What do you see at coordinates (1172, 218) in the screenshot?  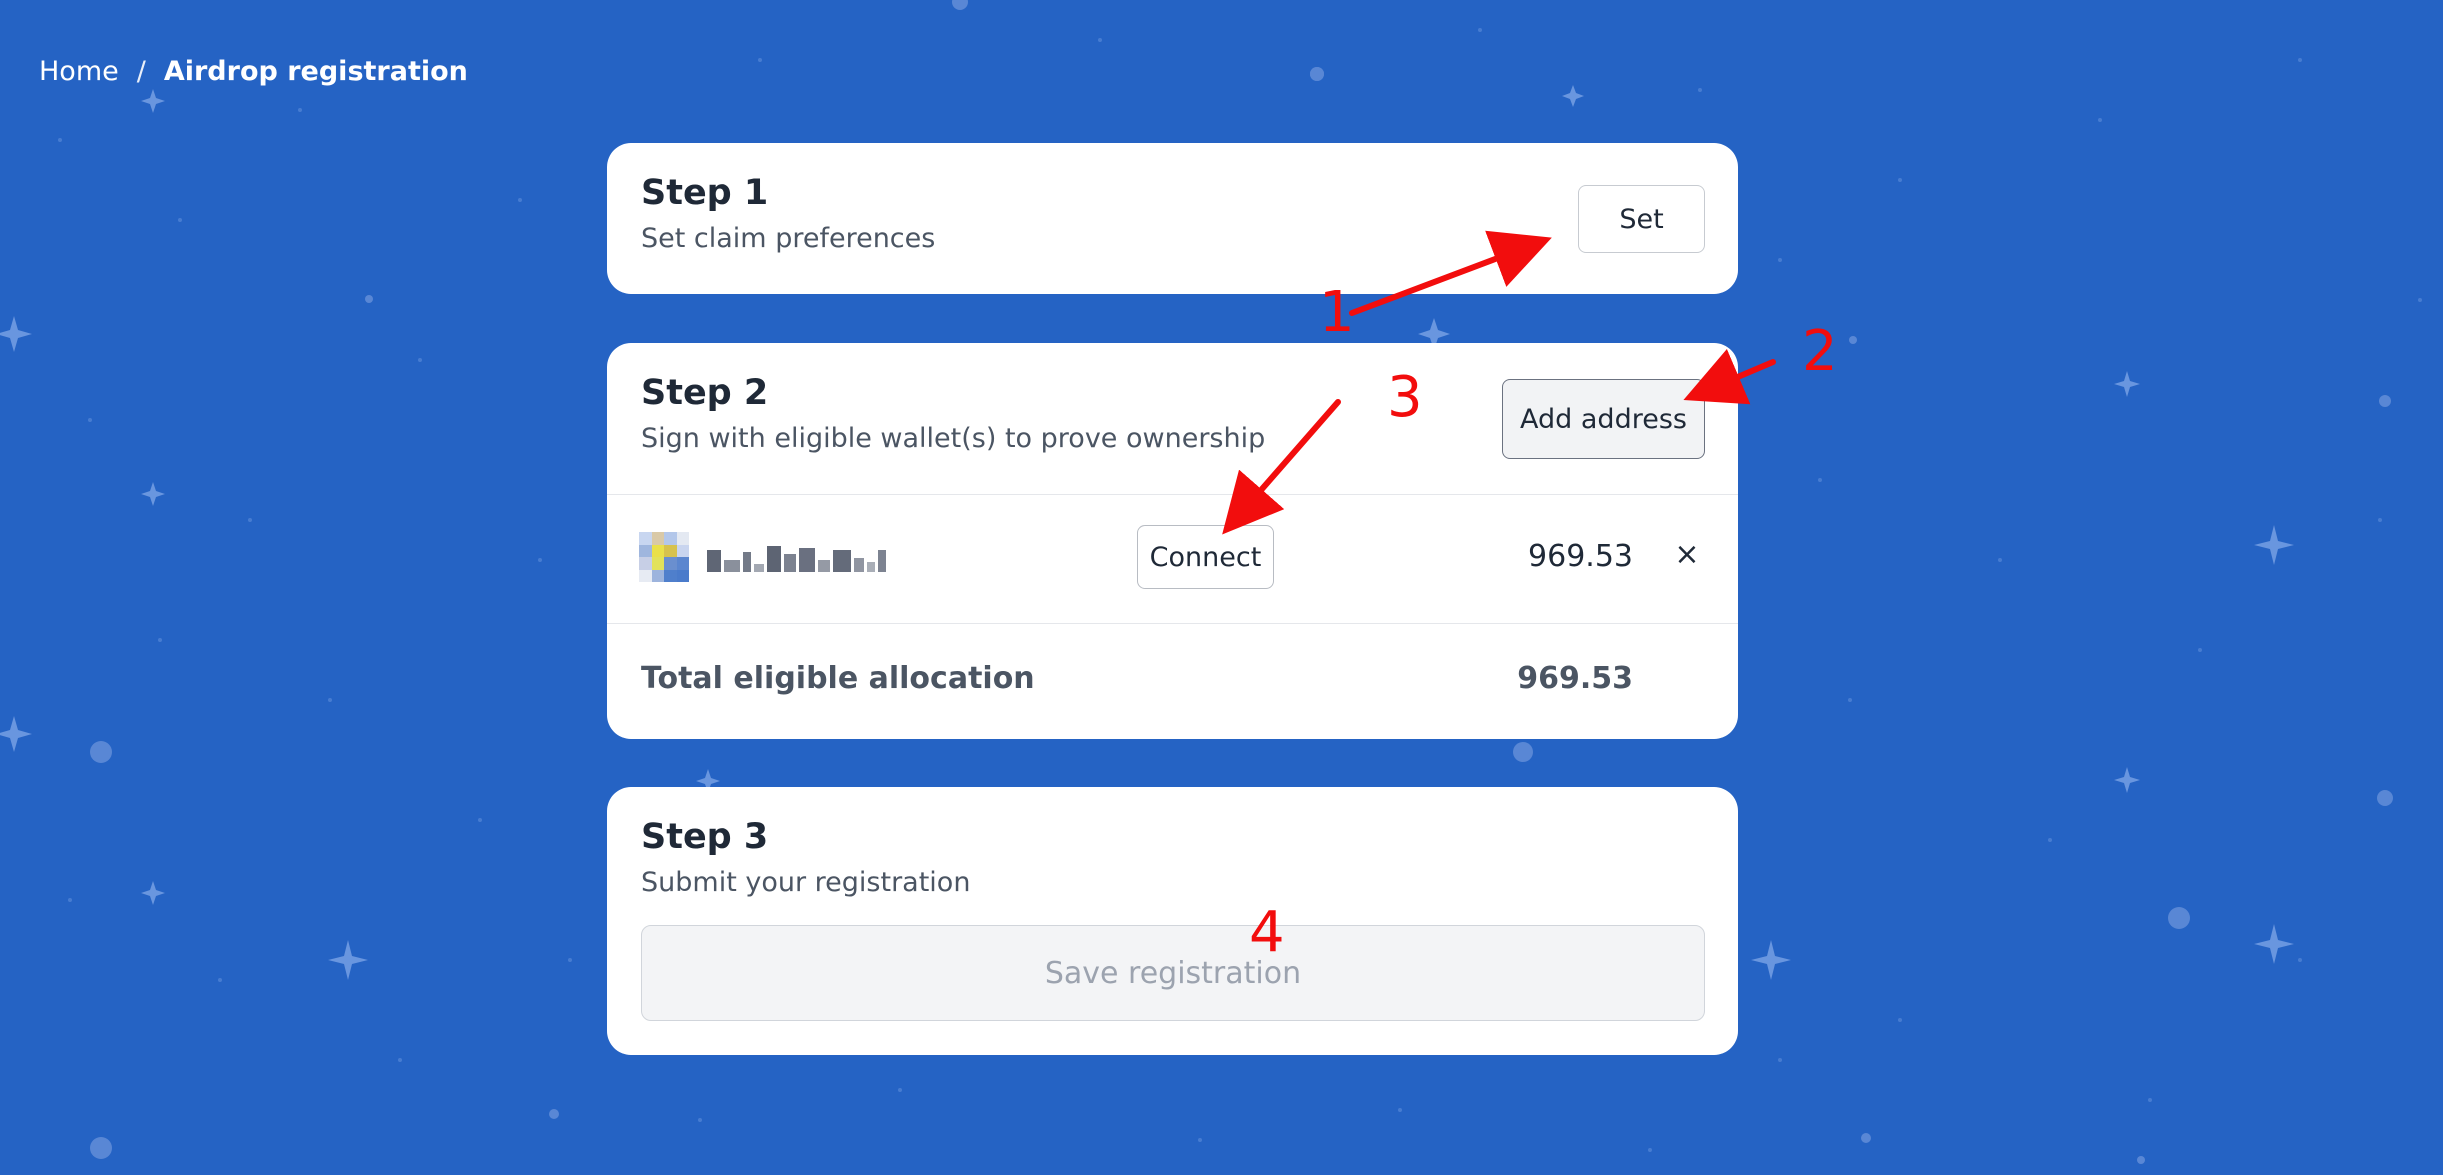 I see `step1-card: Step 1 Set claim preferences Set` at bounding box center [1172, 218].